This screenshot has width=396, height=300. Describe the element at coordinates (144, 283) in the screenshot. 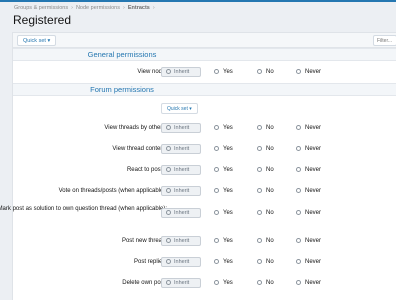

I see `permission-label: Delete own post:` at that location.